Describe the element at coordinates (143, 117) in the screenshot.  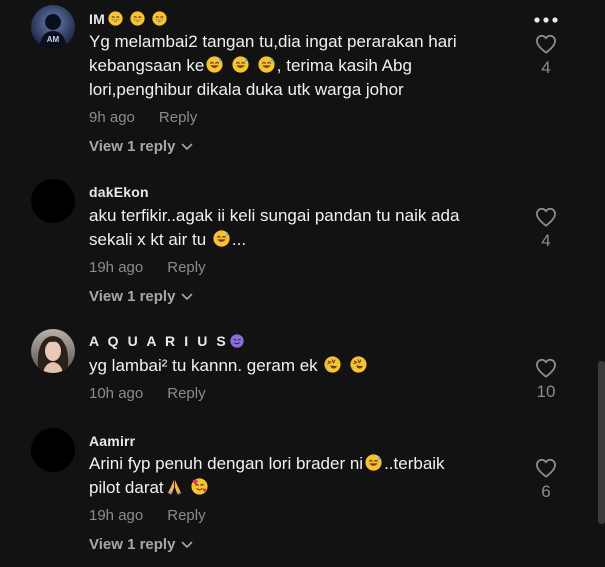
I see `comment-meta: 9h ago Reply` at that location.